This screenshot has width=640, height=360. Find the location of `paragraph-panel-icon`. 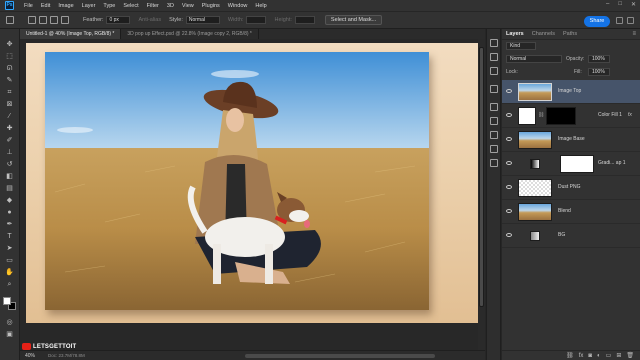

paragraph-panel-icon is located at coordinates (494, 149).